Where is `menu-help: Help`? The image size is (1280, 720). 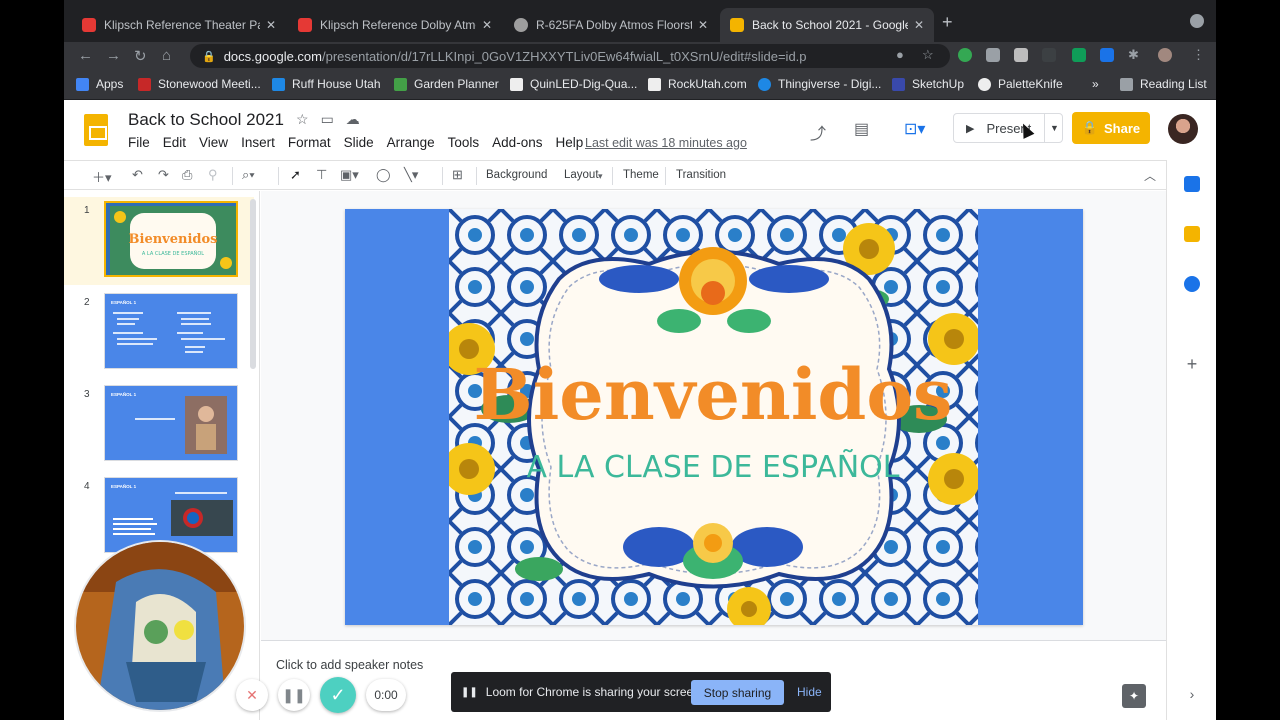
menu-help: Help is located at coordinates (569, 142).